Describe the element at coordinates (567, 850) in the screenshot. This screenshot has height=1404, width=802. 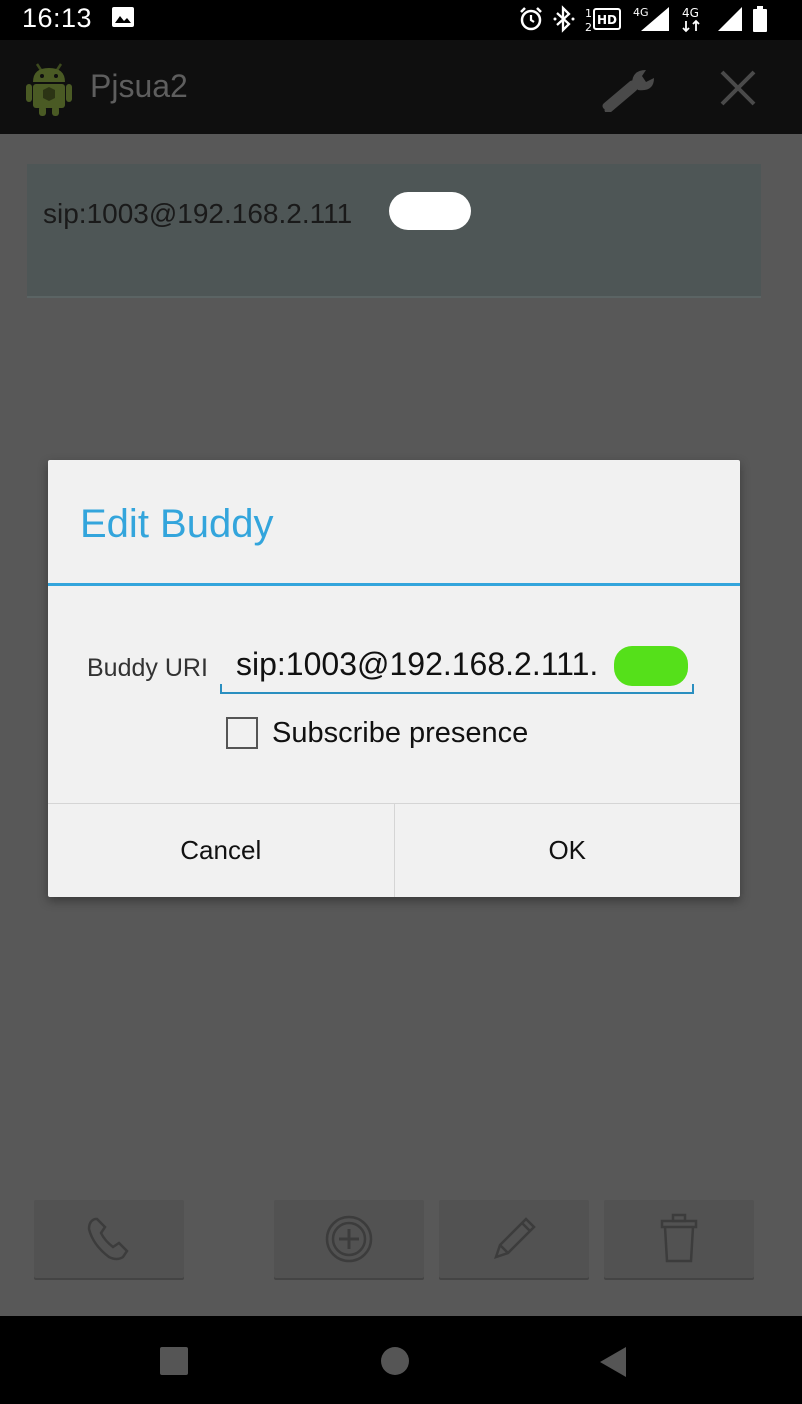
I see `ok-button: OK` at that location.